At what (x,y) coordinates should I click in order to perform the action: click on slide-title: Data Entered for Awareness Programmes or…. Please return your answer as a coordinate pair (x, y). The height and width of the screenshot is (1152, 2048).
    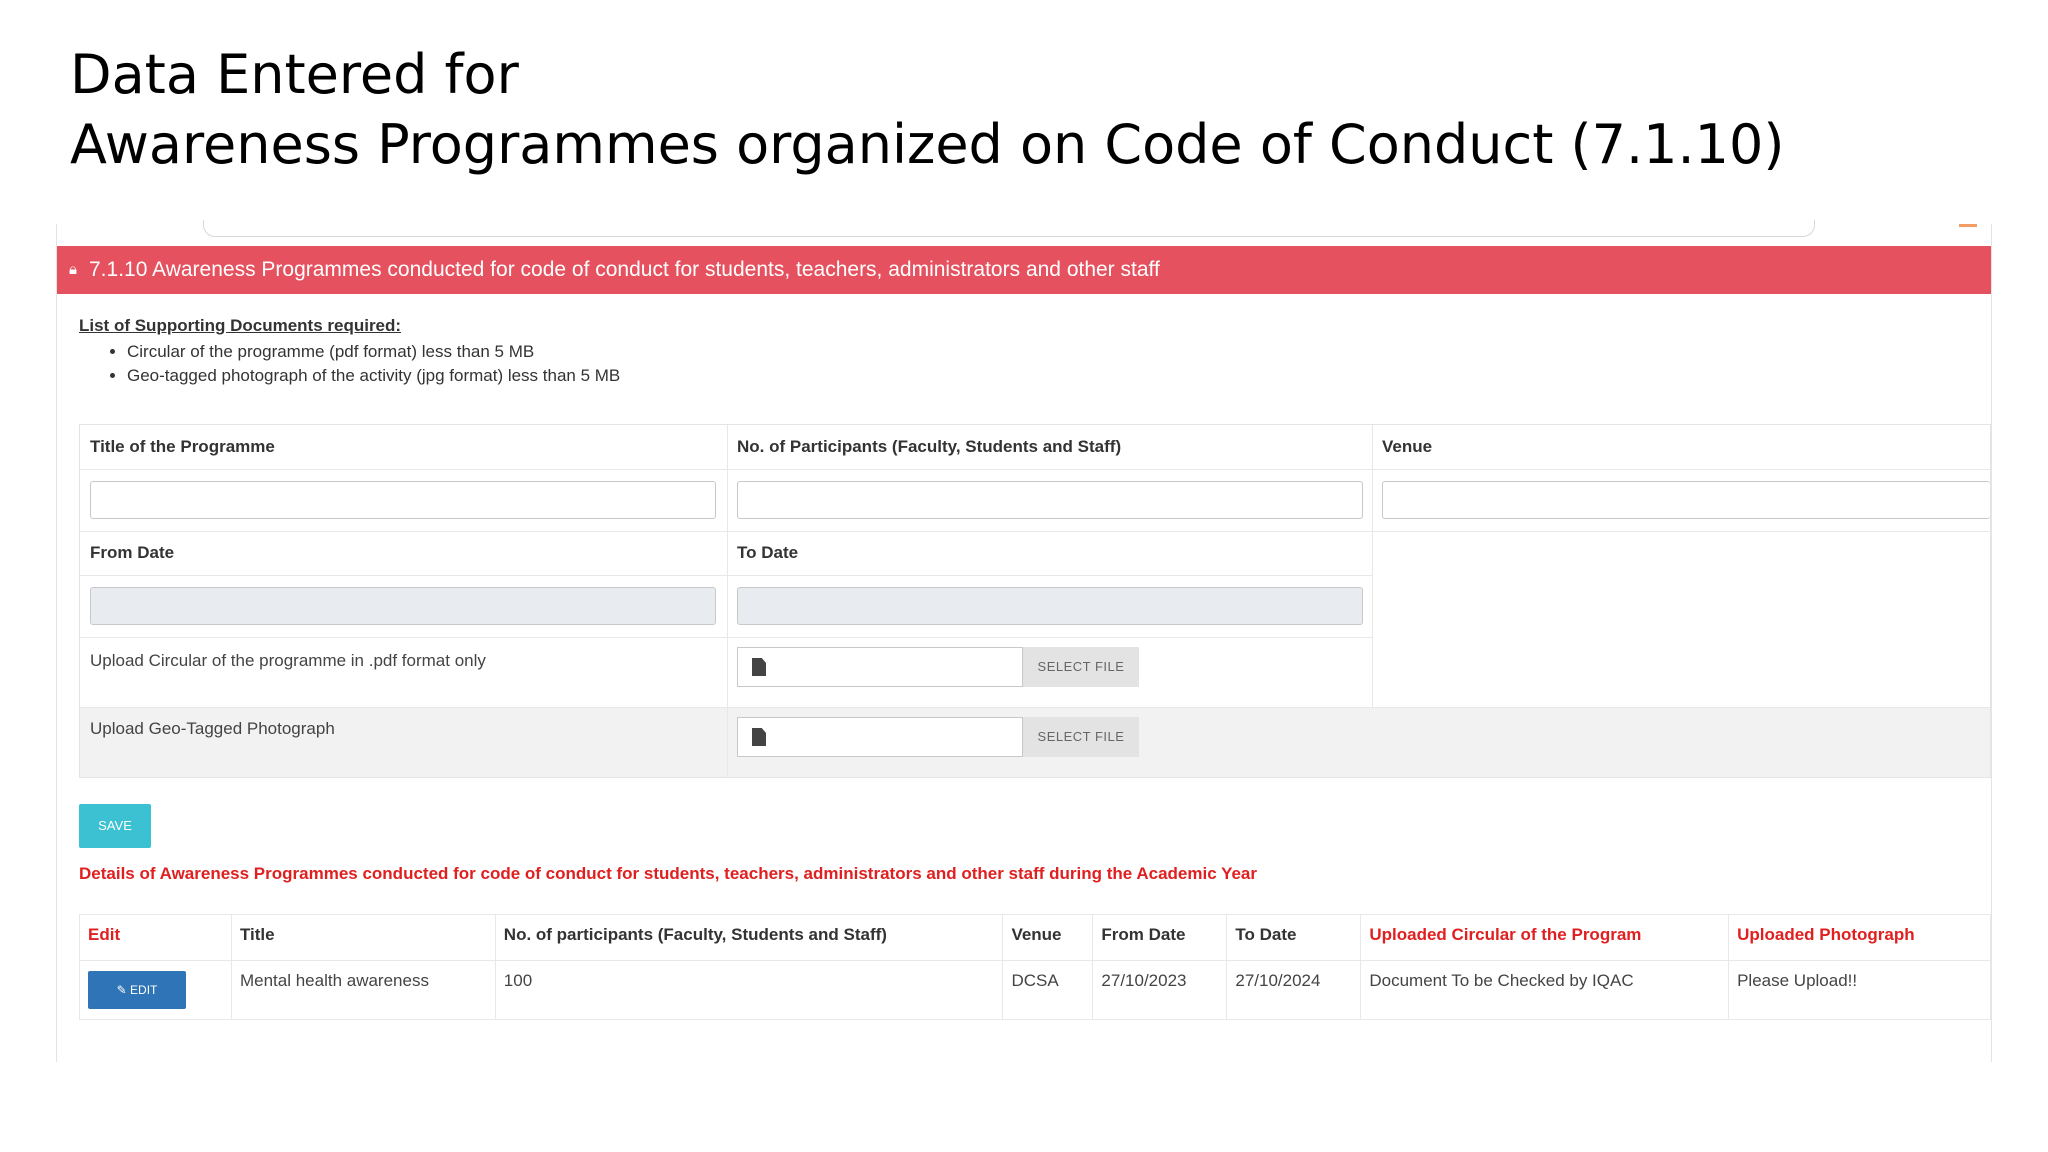
    Looking at the image, I should click on (927, 110).